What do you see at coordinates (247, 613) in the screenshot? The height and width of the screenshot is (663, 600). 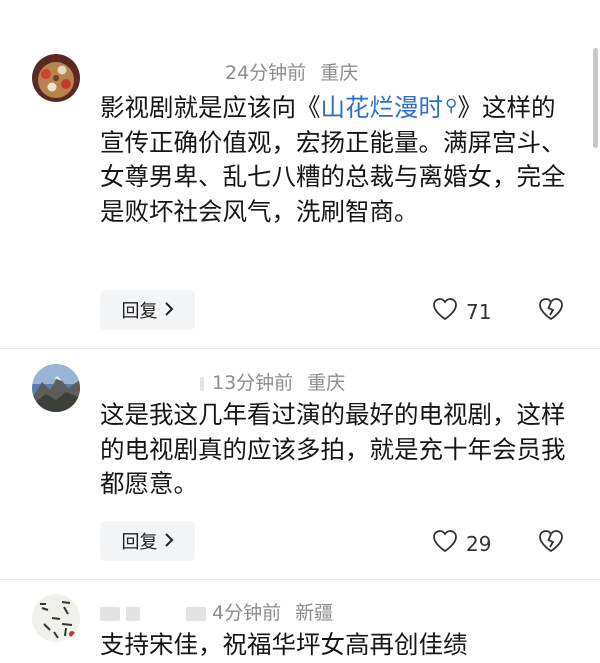 I see `comment-time: 4分钟前` at bounding box center [247, 613].